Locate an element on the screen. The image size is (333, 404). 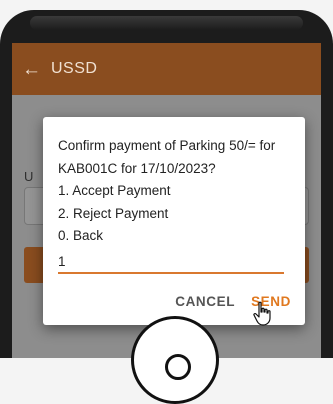
phone-top-bezel is located at coordinates (166, 23).